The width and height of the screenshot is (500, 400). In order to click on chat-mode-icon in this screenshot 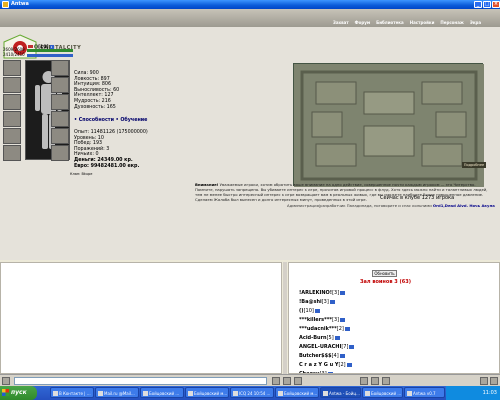, I will do `click(6, 381)`.